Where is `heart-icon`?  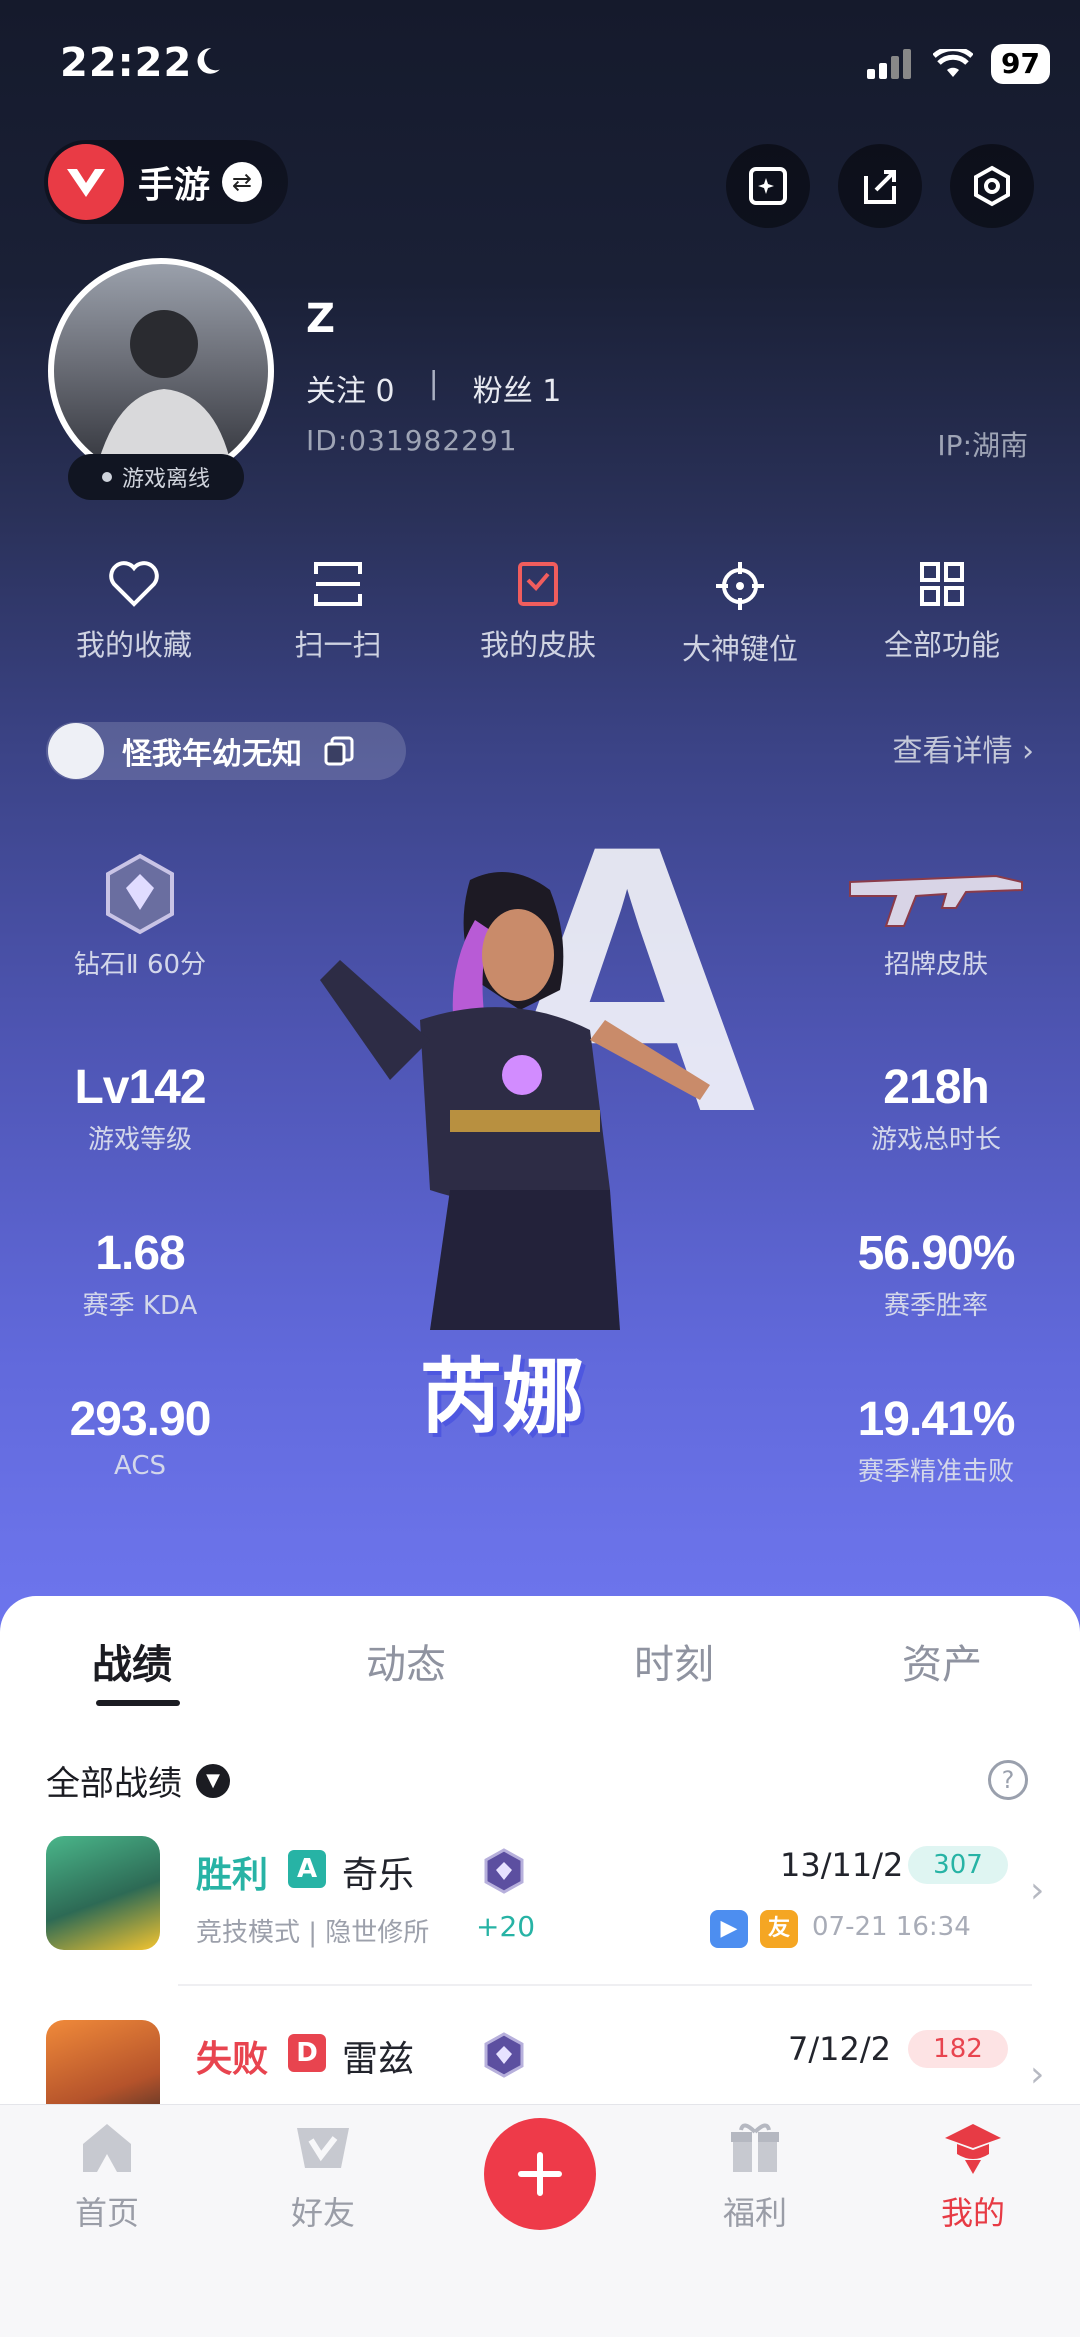 heart-icon is located at coordinates (134, 584).